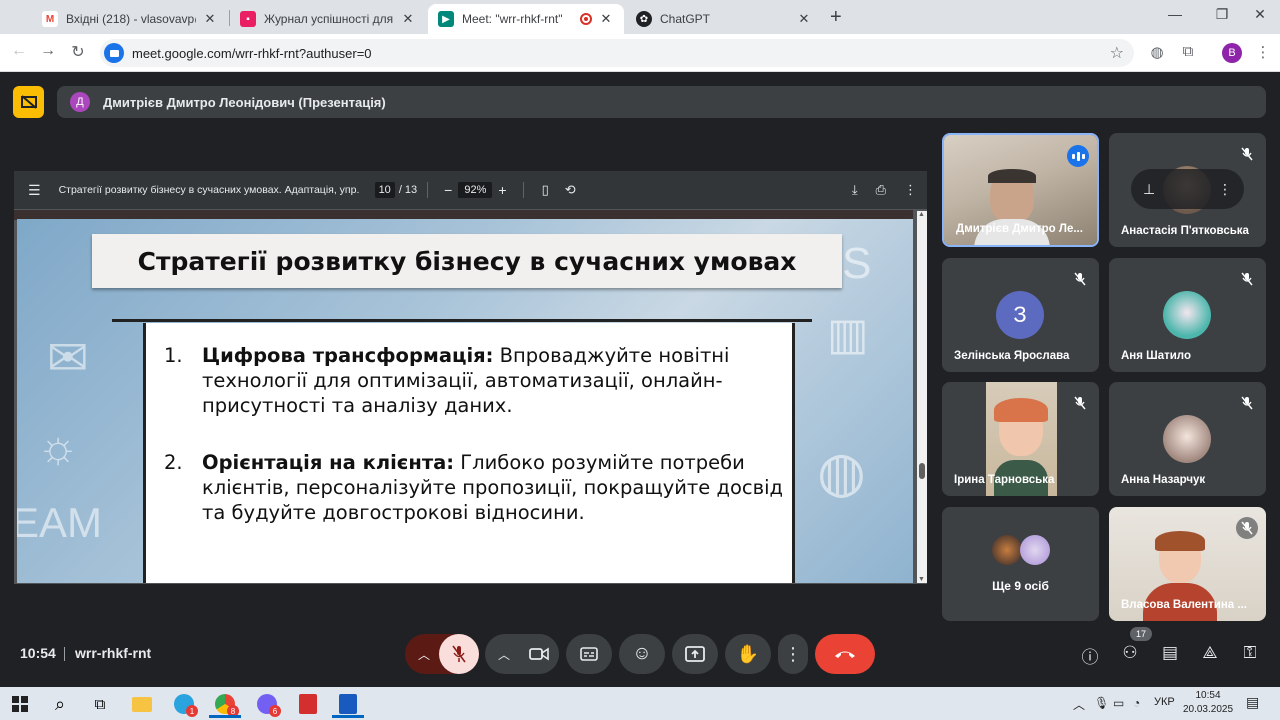 The image size is (1280, 720). I want to click on pdf-scrollbar: ▲ ▼, so click(922, 397).